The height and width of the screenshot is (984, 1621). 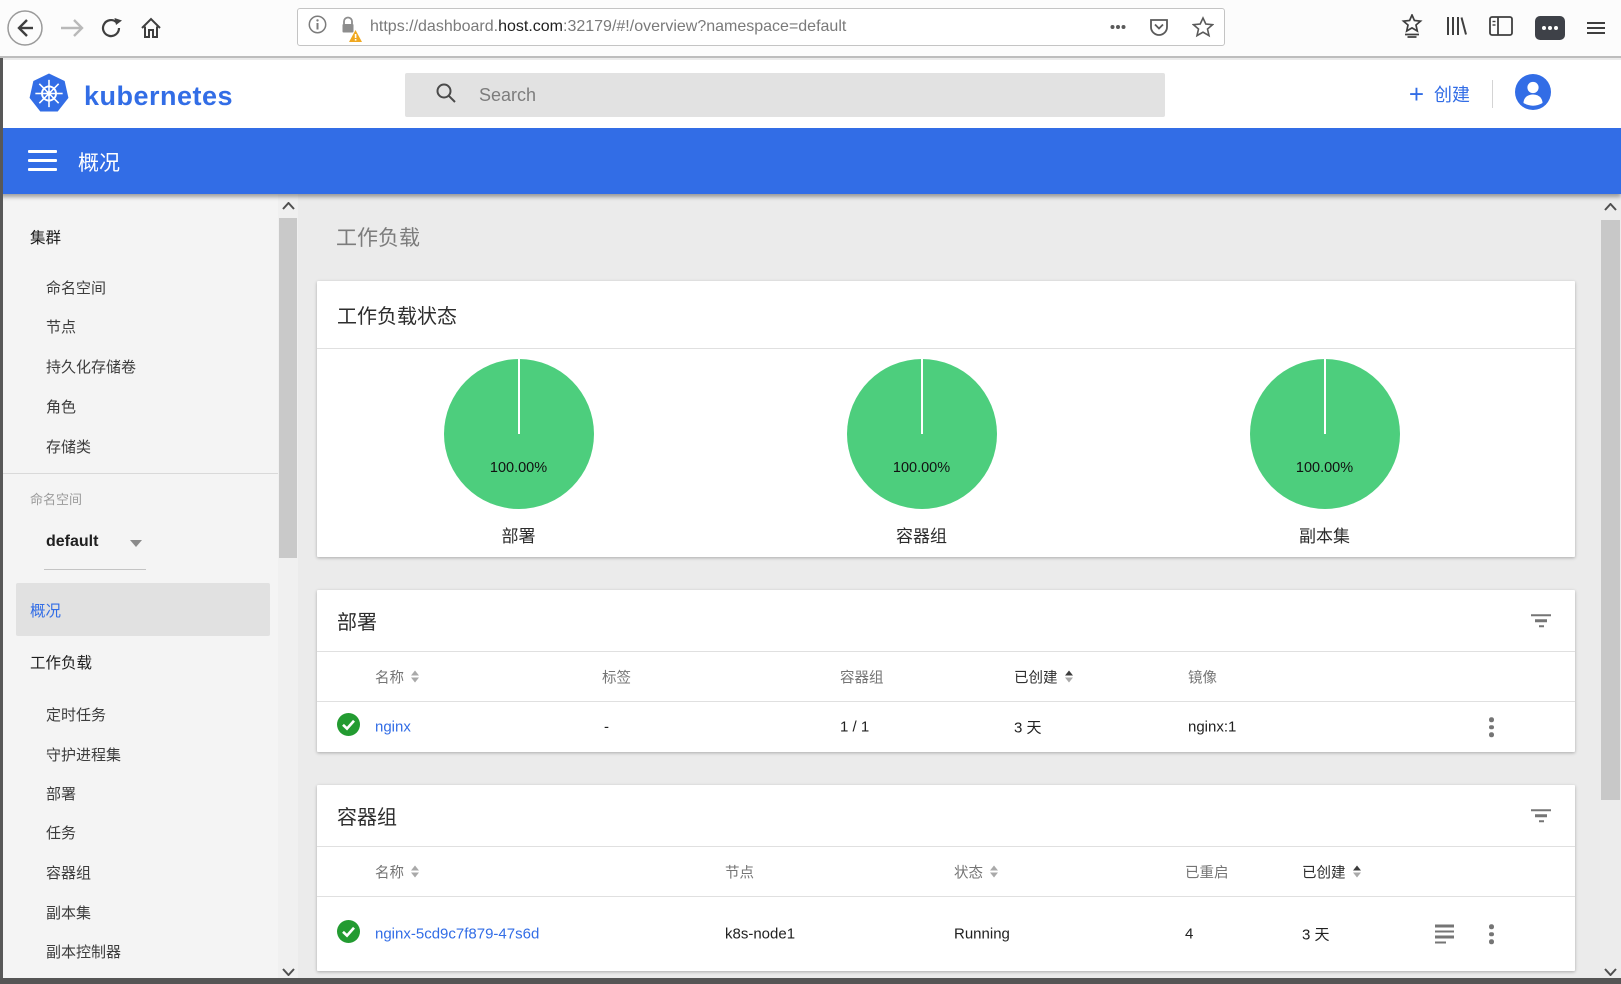 What do you see at coordinates (112, 28) in the screenshot?
I see `refresh-button` at bounding box center [112, 28].